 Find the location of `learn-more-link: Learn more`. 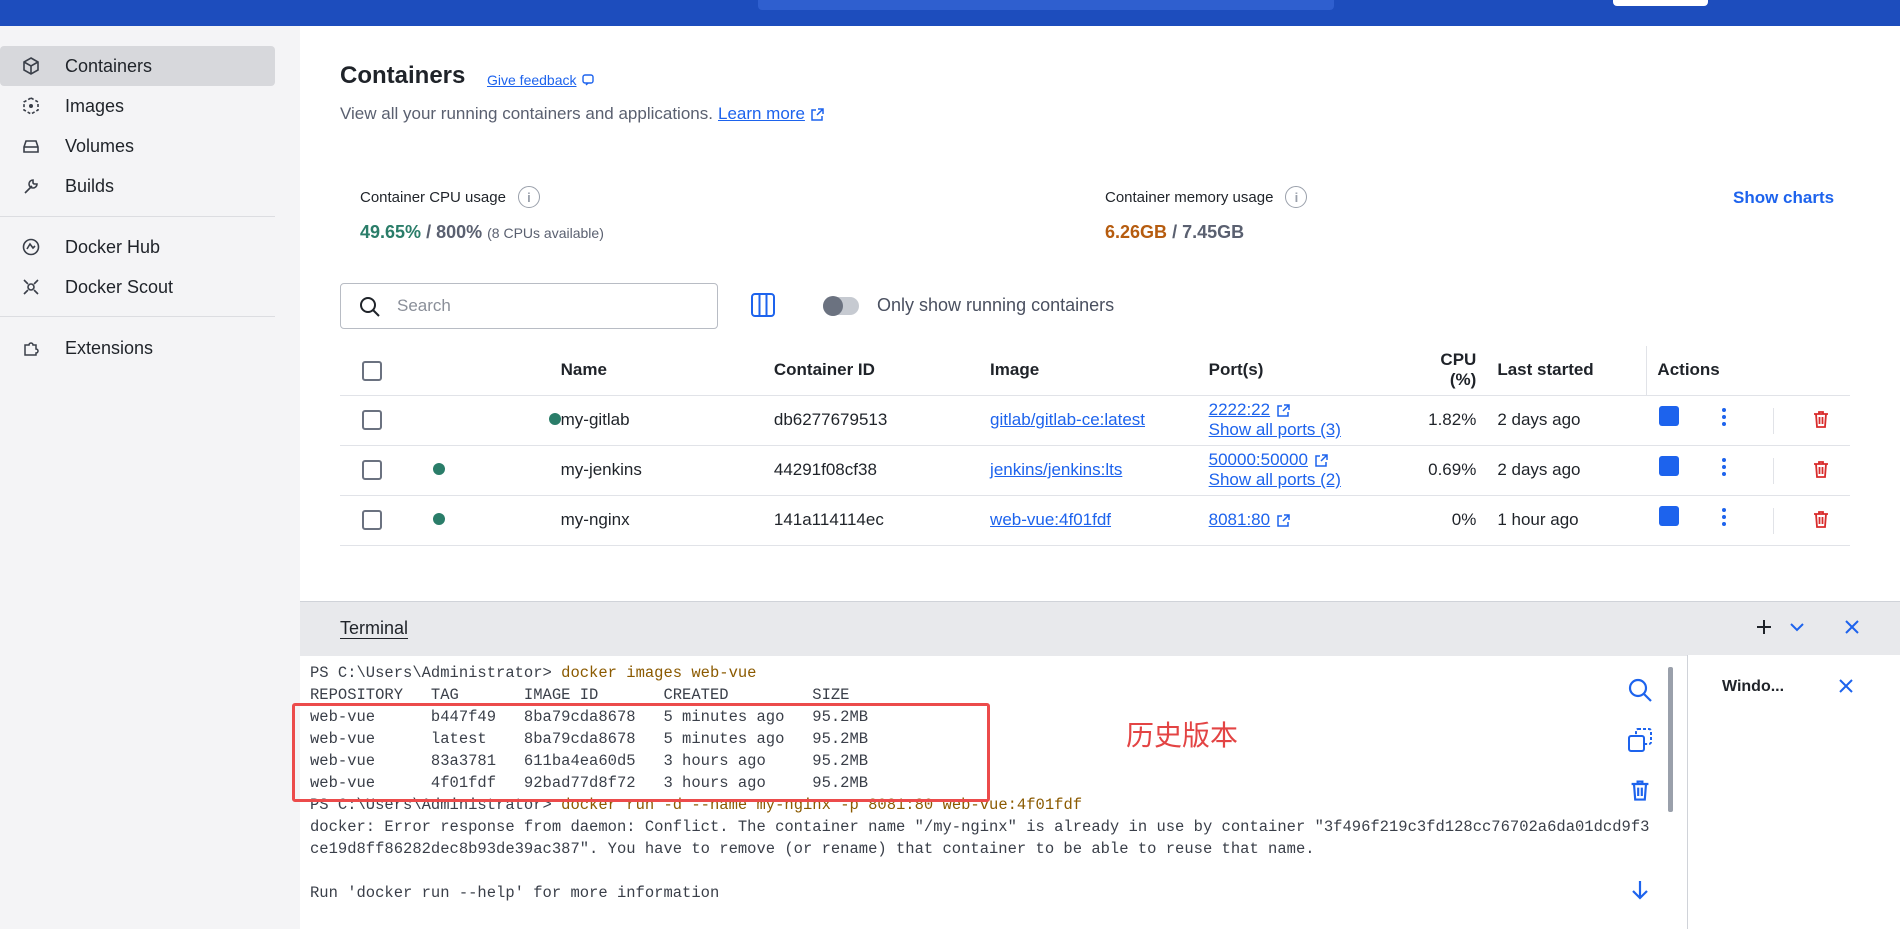

learn-more-link: Learn more is located at coordinates (761, 114).